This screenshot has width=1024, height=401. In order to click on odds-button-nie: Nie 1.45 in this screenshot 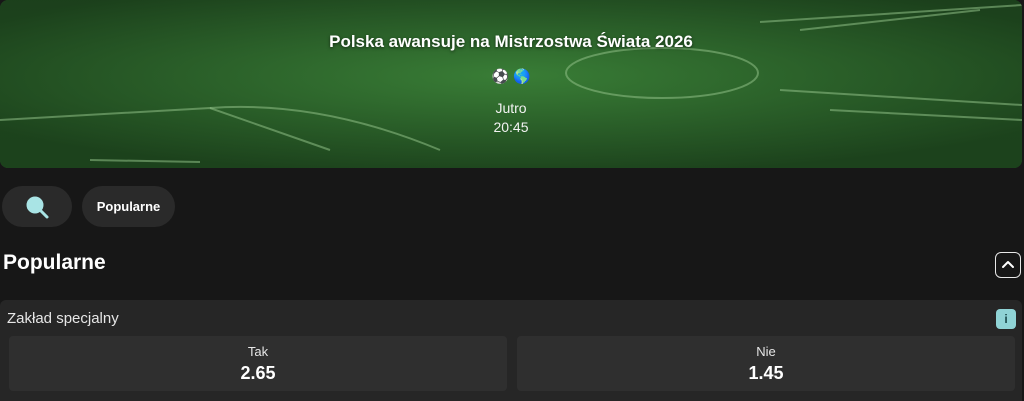, I will do `click(766, 363)`.